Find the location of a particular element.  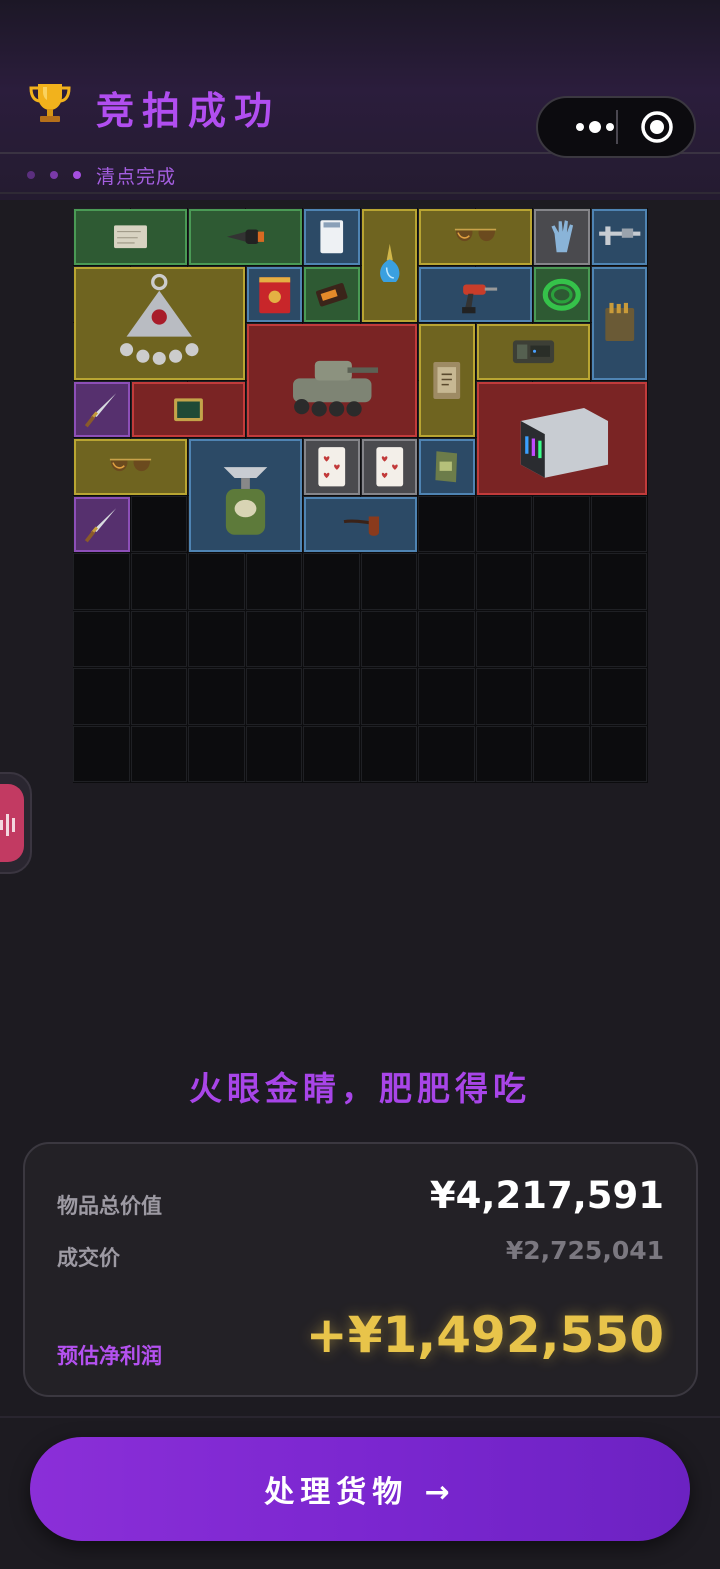

process-goods-button: 处理货物 → is located at coordinates (360, 1489).